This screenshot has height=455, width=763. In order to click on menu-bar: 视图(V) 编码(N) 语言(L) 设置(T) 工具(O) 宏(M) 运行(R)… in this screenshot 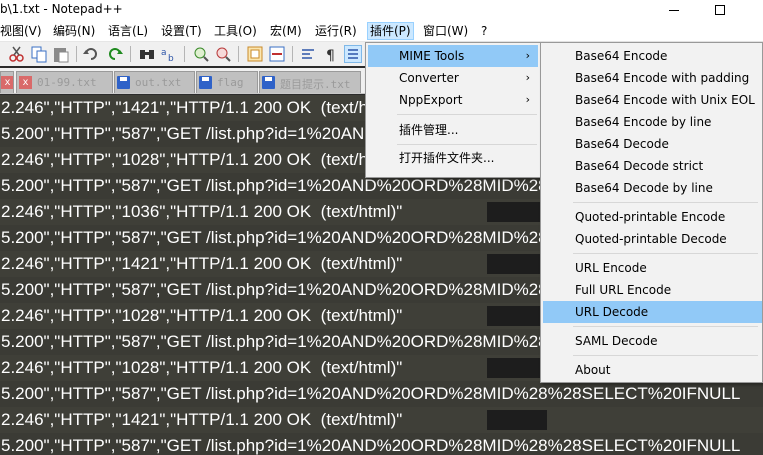, I will do `click(381, 31)`.